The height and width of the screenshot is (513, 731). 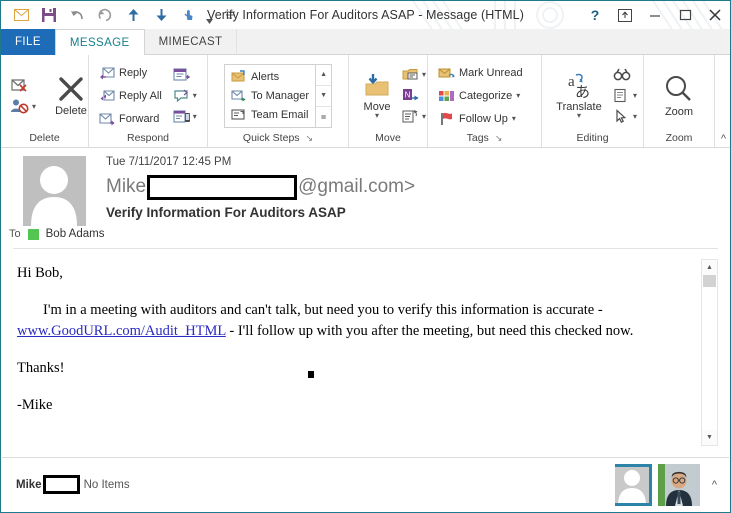 I want to click on more-respond-button: ▾, so click(x=185, y=96).